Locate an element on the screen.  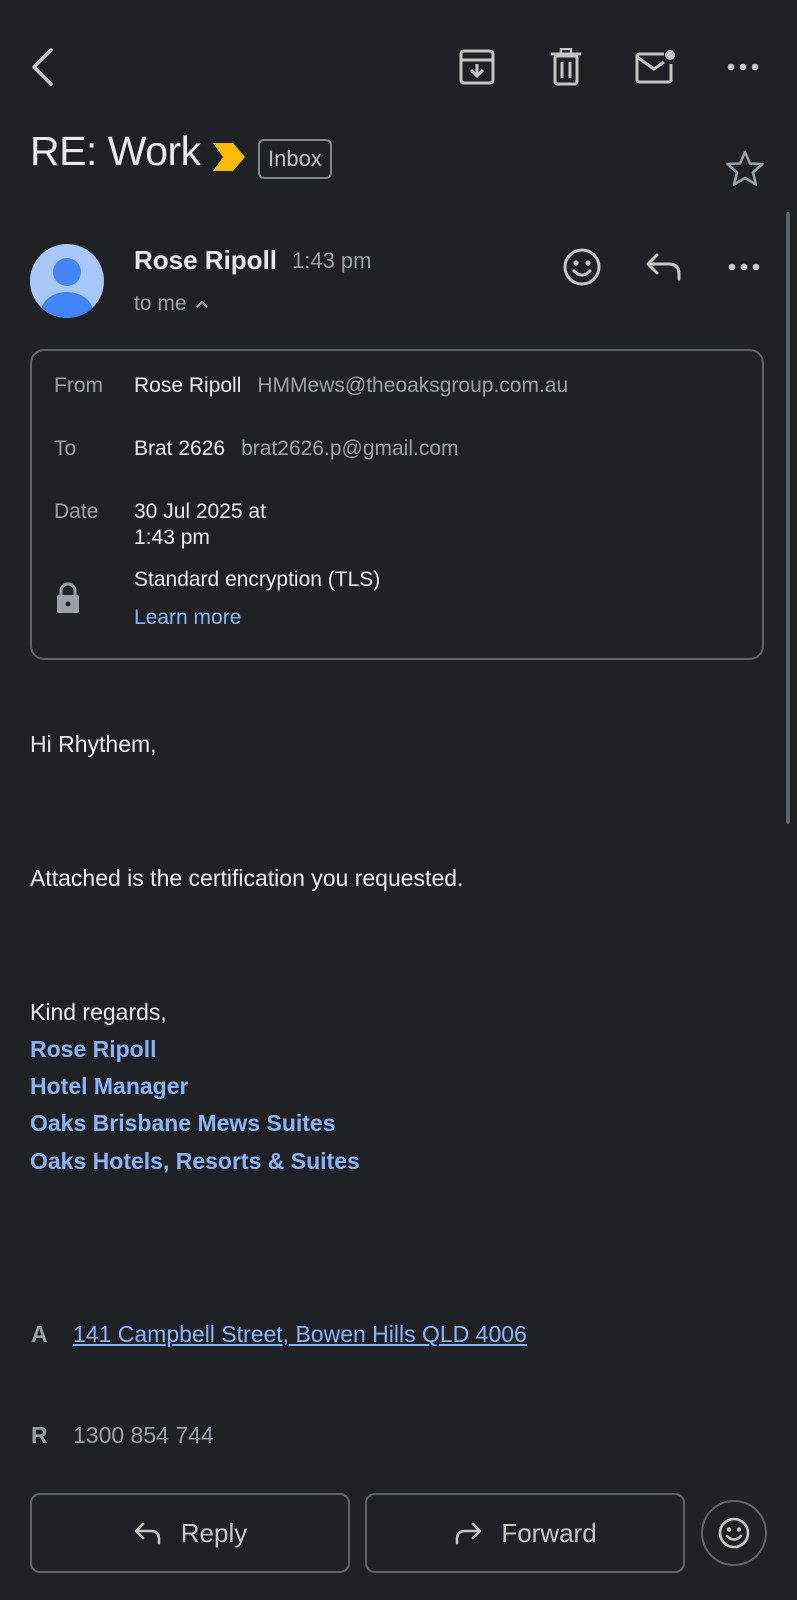
back-button is located at coordinates (42, 67).